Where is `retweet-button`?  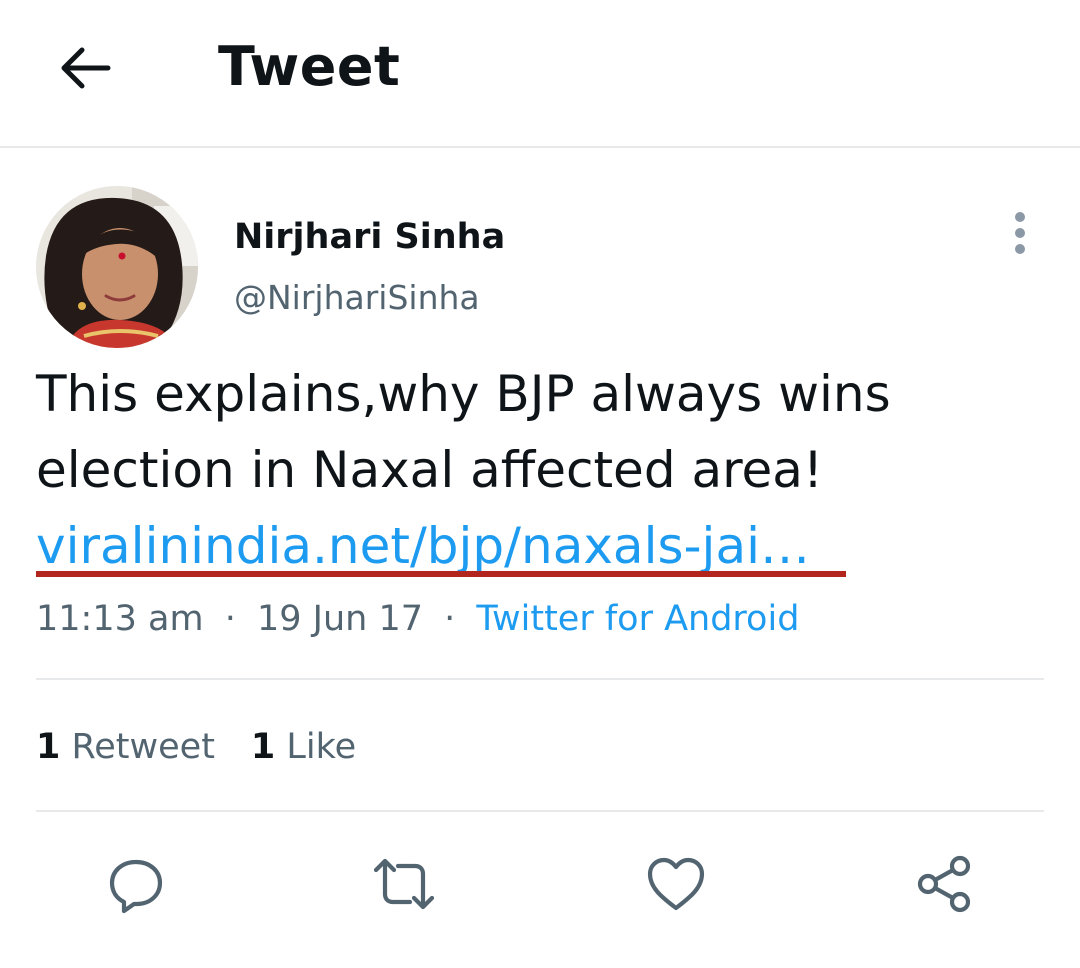
retweet-button is located at coordinates (404, 884).